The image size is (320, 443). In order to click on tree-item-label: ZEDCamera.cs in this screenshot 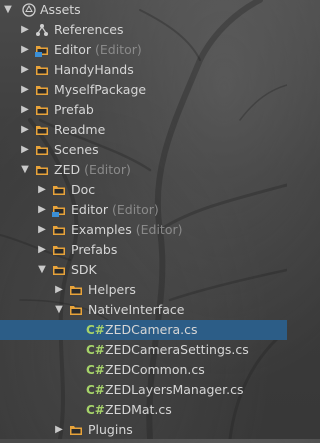, I will do `click(151, 329)`.